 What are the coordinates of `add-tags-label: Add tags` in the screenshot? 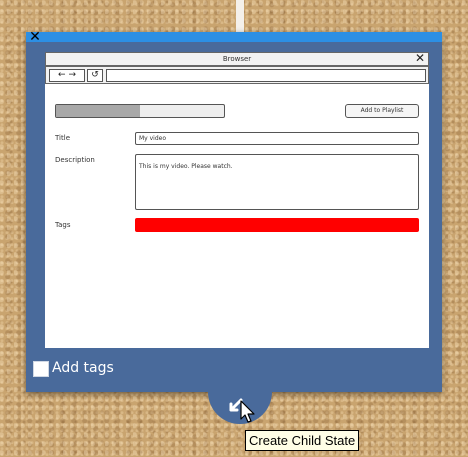 It's located at (83, 368).